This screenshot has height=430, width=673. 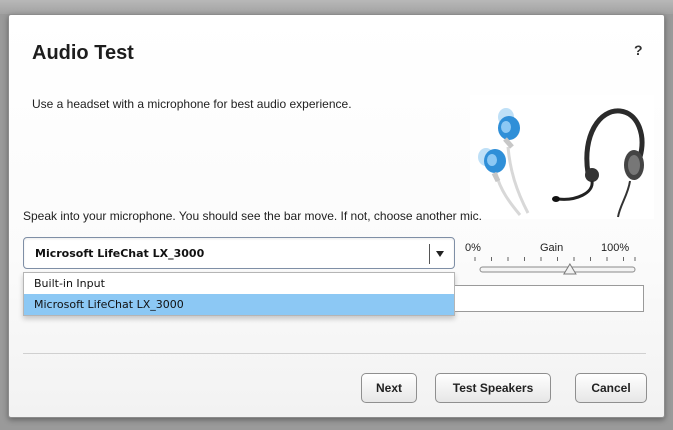 I want to click on gain-slider, so click(x=557, y=269).